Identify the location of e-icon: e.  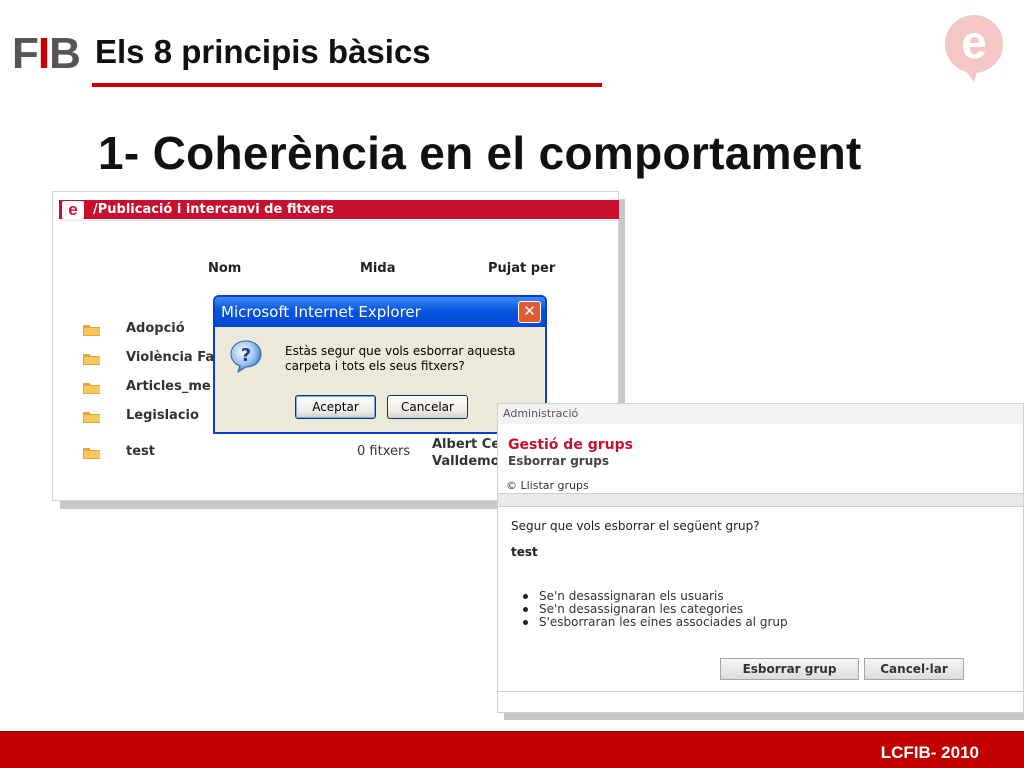
(73, 210).